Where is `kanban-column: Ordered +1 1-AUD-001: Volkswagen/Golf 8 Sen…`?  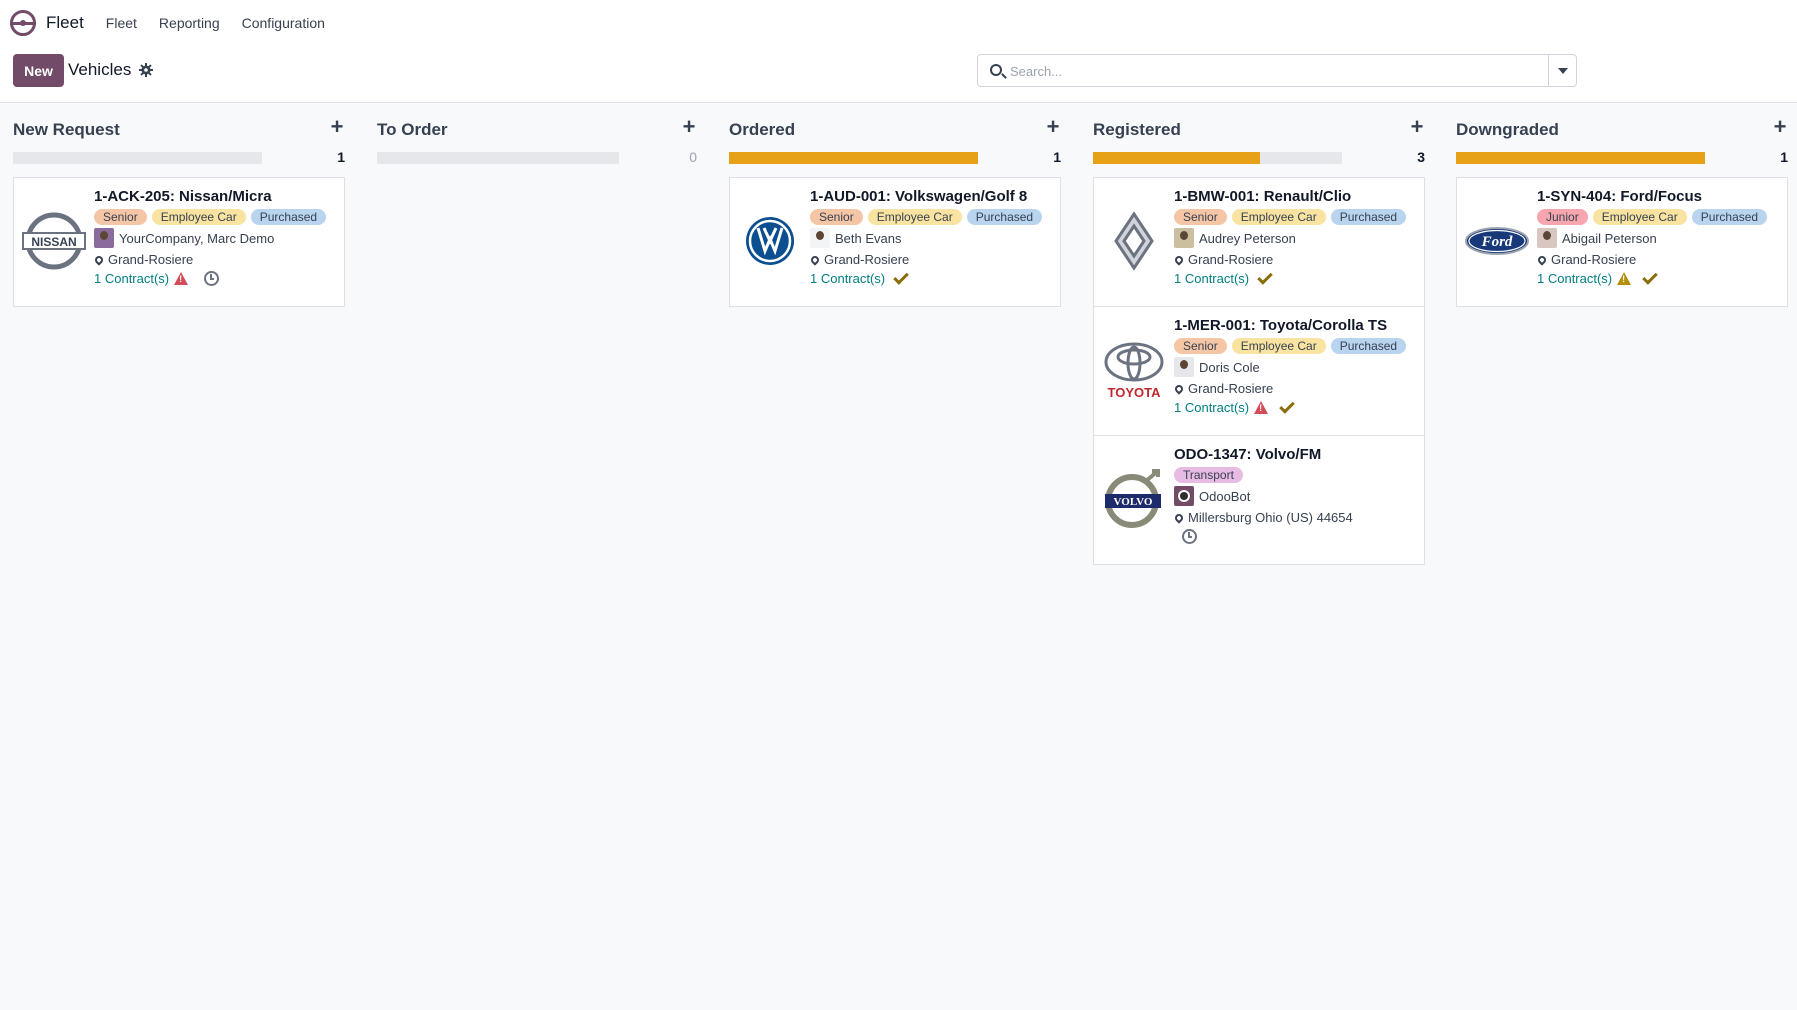 kanban-column: Ordered +1 1-AUD-001: Volkswagen/Golf 8 Sen… is located at coordinates (895, 205).